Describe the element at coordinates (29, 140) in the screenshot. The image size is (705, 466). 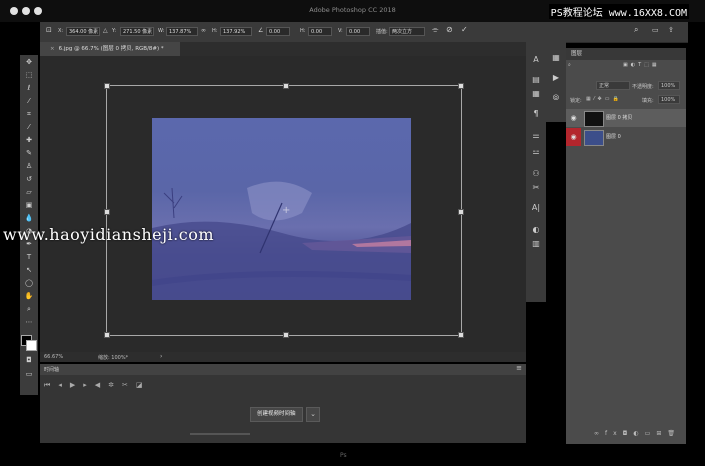
I see `healing-brush-tool-icon: ✚` at that location.